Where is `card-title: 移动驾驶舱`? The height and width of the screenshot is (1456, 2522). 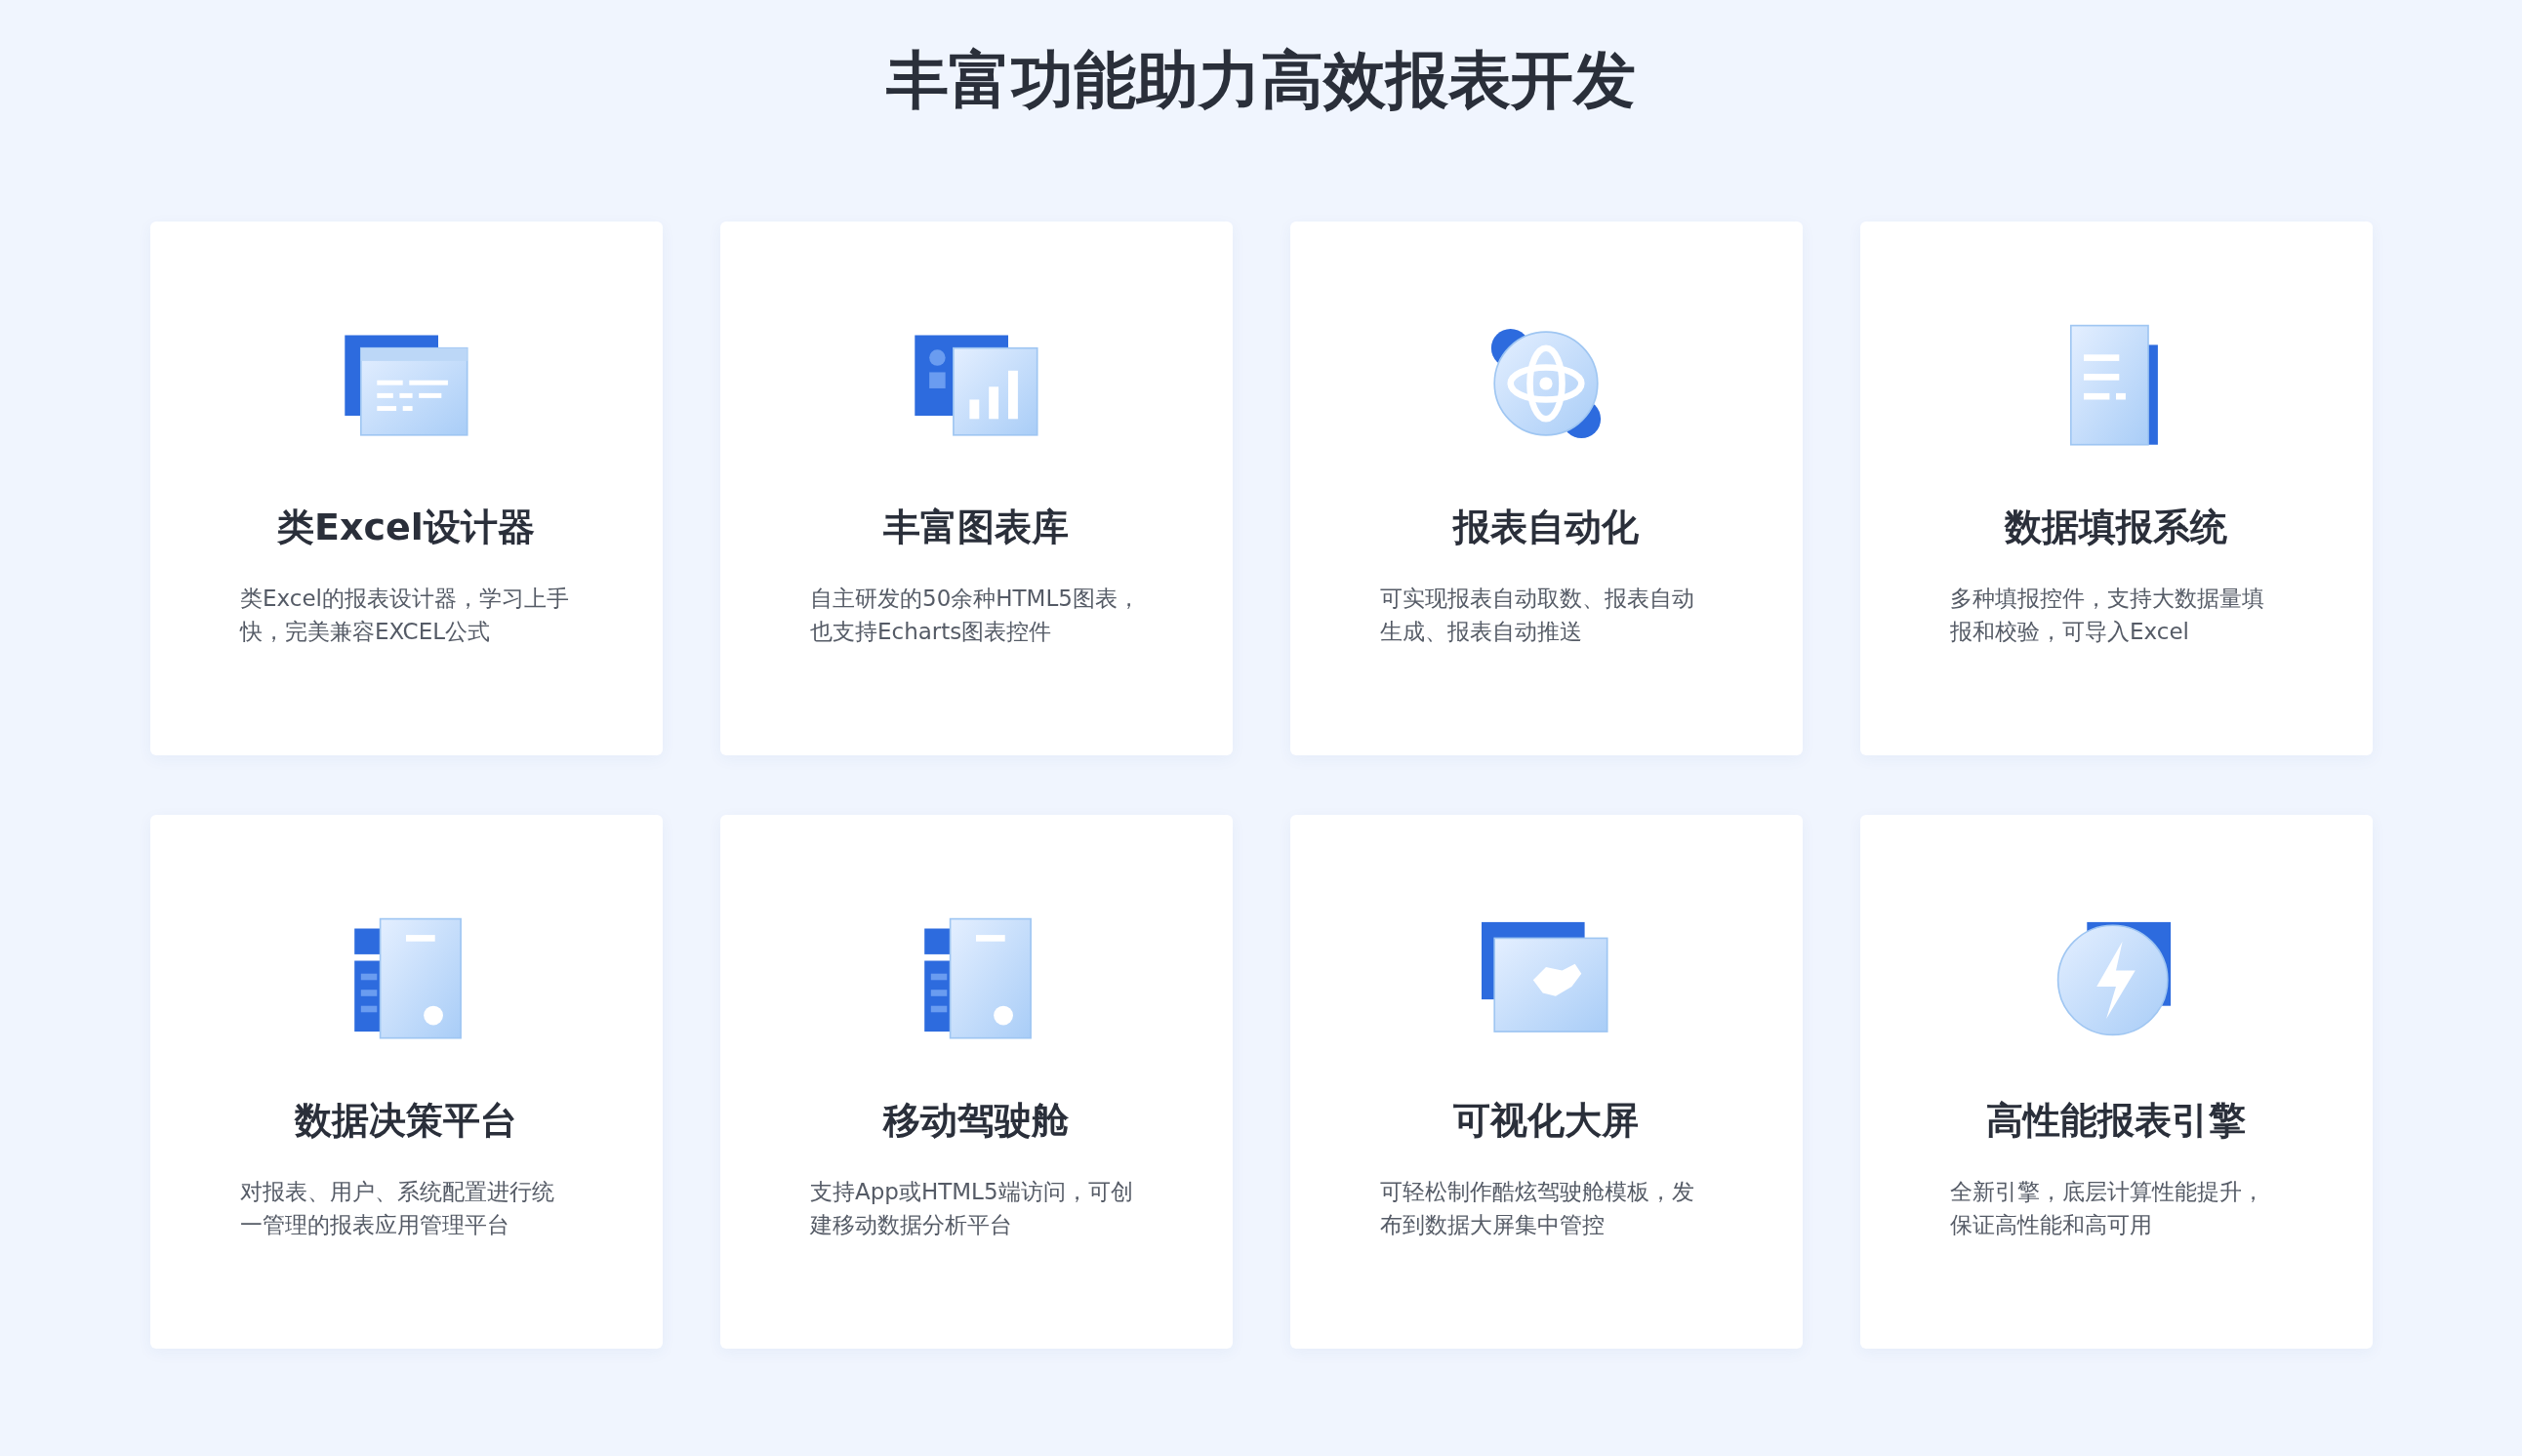 card-title: 移动驾驶舱 is located at coordinates (976, 1121).